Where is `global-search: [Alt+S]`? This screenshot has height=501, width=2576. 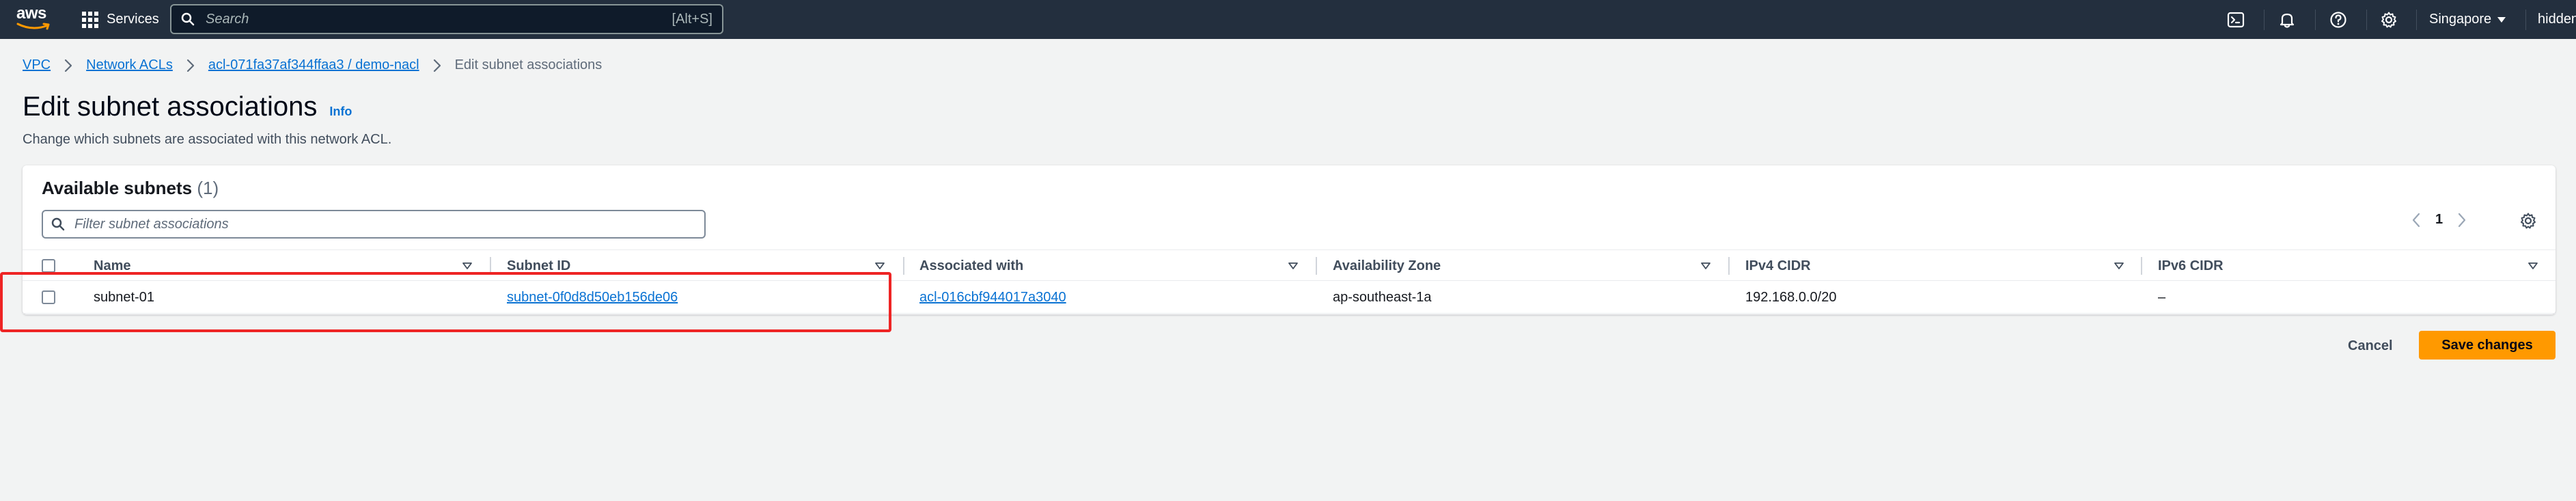
global-search: [Alt+S] is located at coordinates (446, 19).